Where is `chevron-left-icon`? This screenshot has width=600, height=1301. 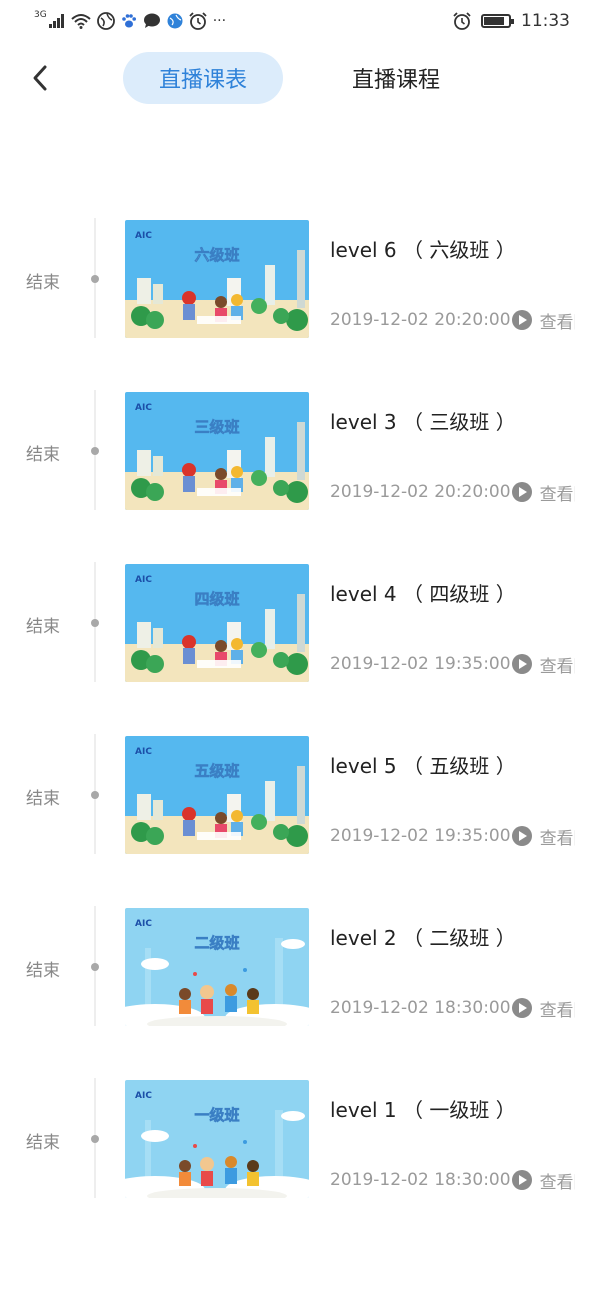
chevron-left-icon is located at coordinates (40, 78).